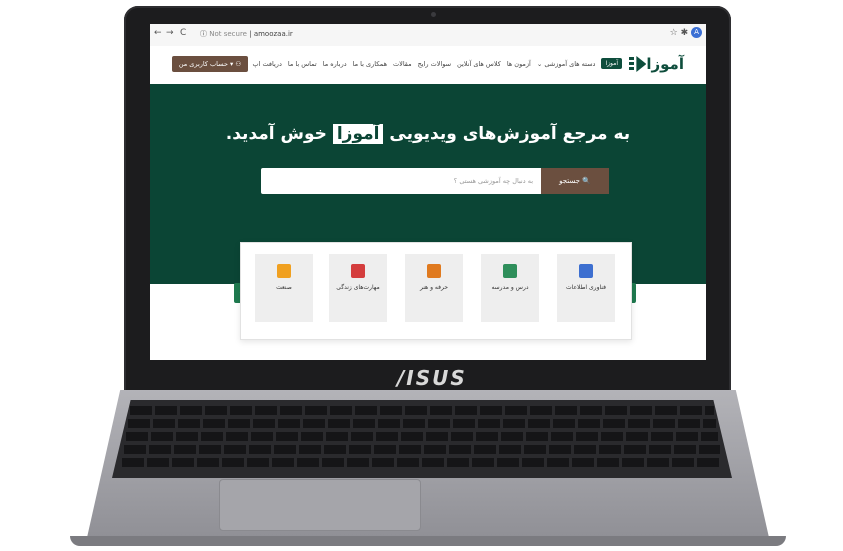 The width and height of the screenshot is (843, 551). I want to click on laptop-front-edge, so click(428, 541).